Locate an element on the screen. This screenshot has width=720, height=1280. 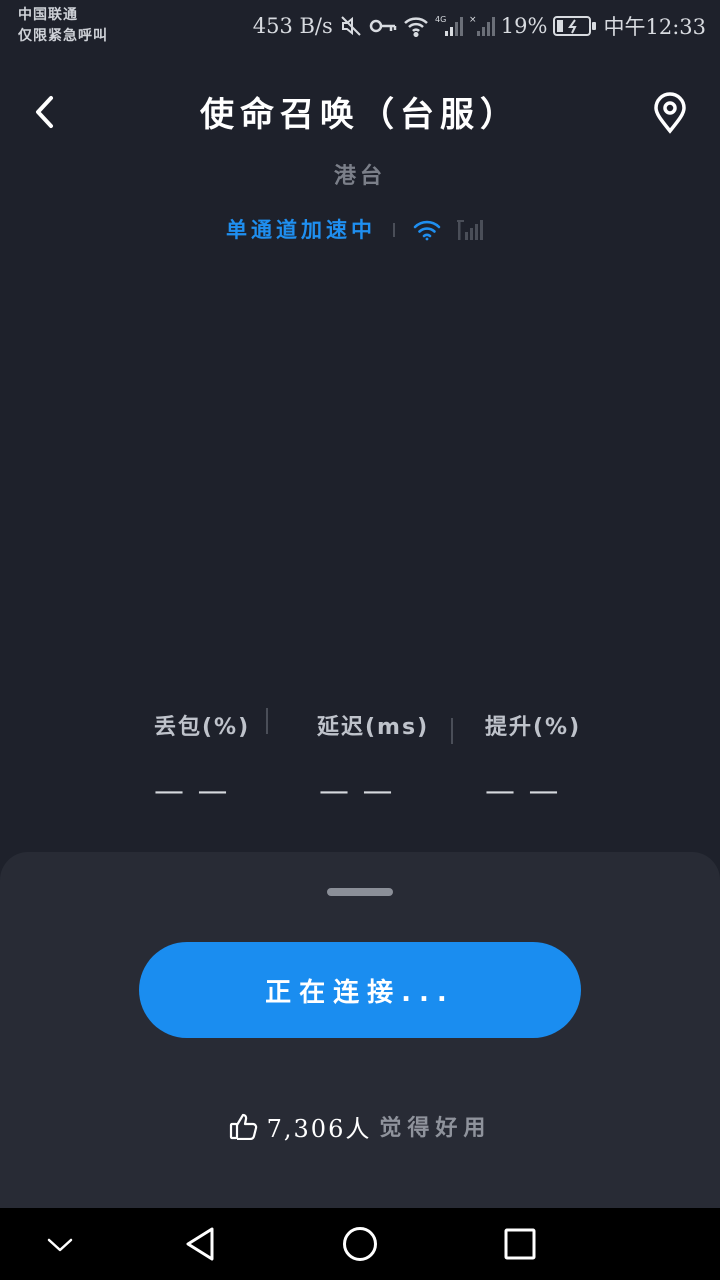
status-icons: 453 B/s 4G × 19% 中午12:33 is located at coordinates (479, 26).